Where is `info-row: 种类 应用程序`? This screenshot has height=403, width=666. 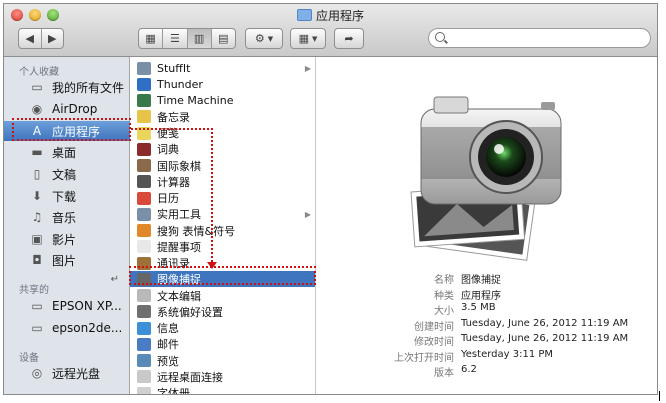
info-row: 种类 应用程序 is located at coordinates (486, 294).